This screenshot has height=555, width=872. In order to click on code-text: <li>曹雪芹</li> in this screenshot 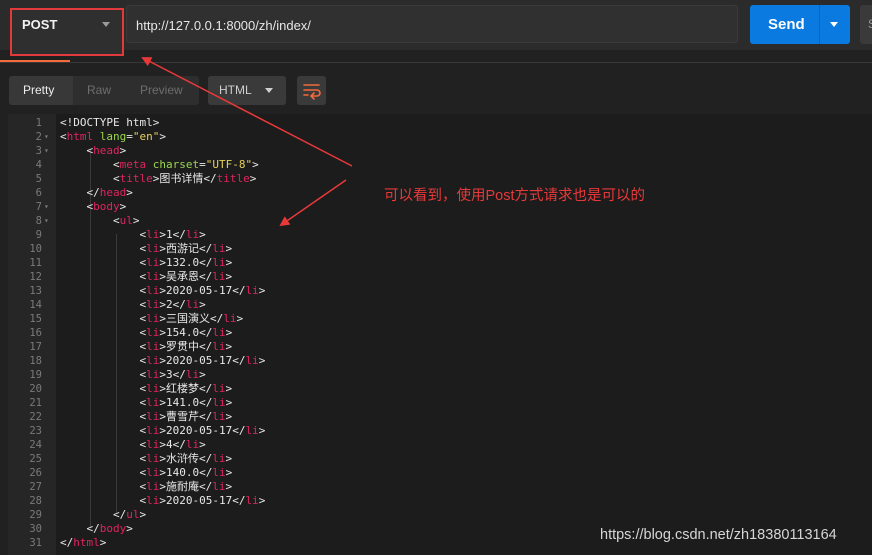, I will do `click(146, 416)`.